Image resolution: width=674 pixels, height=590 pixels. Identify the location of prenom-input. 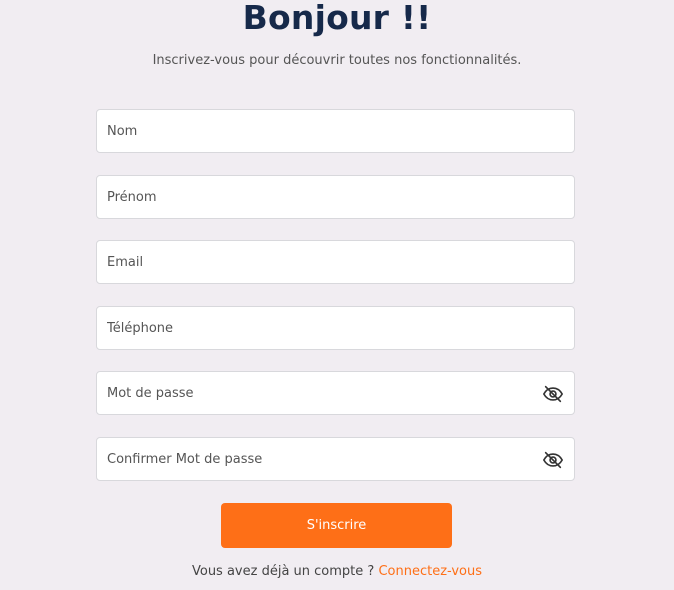
(335, 197).